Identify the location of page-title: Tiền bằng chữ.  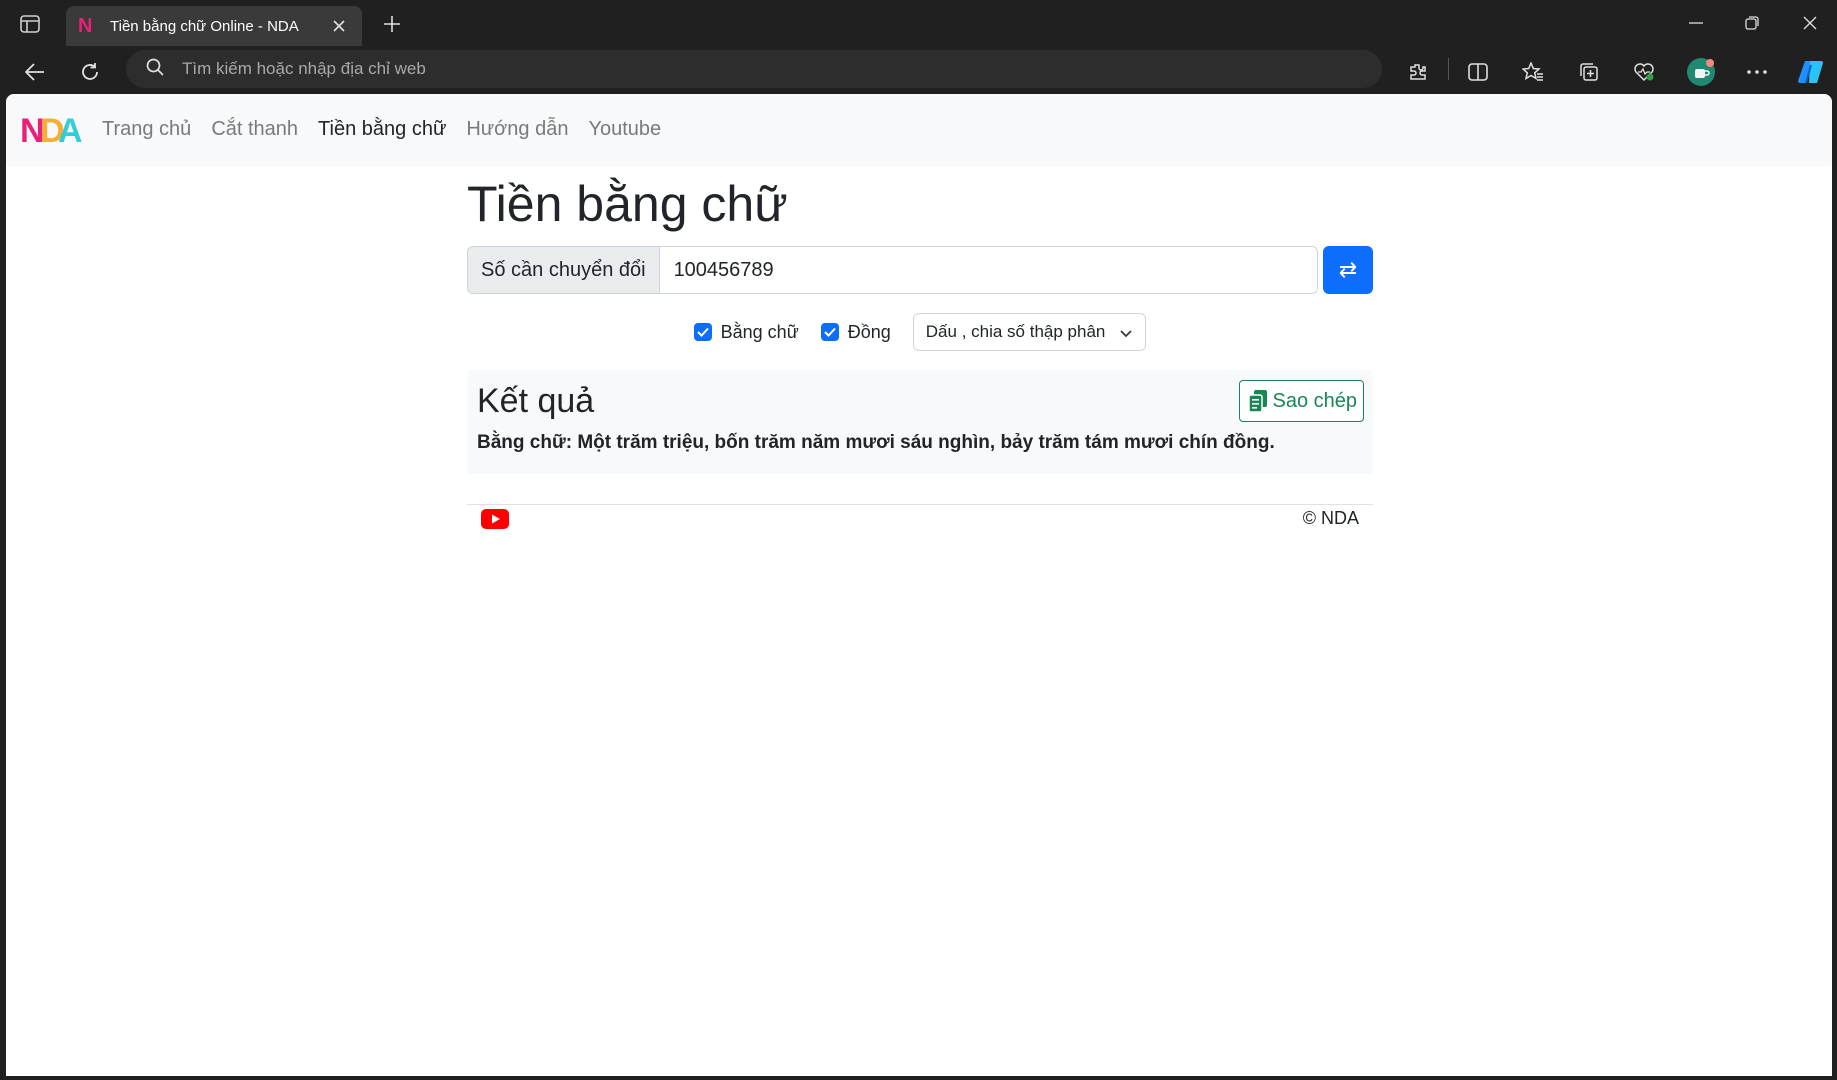
(627, 204).